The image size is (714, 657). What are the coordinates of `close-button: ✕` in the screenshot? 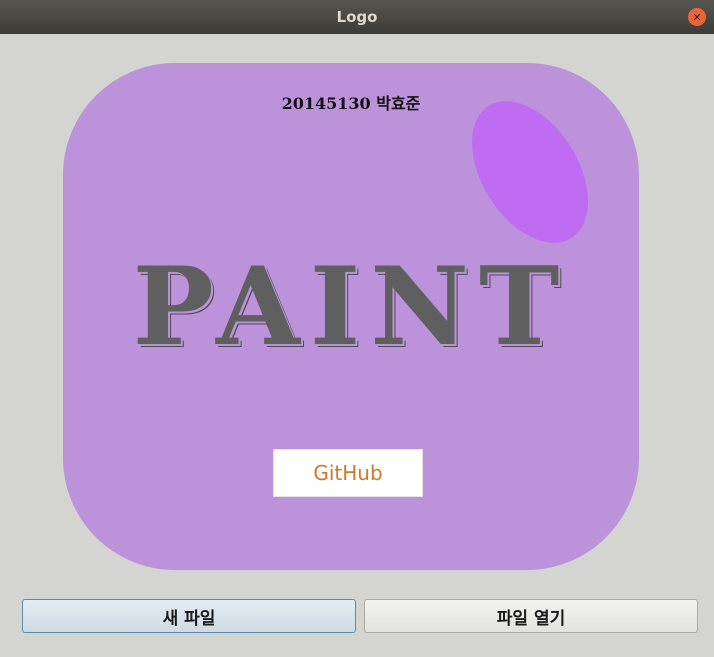 It's located at (697, 17).